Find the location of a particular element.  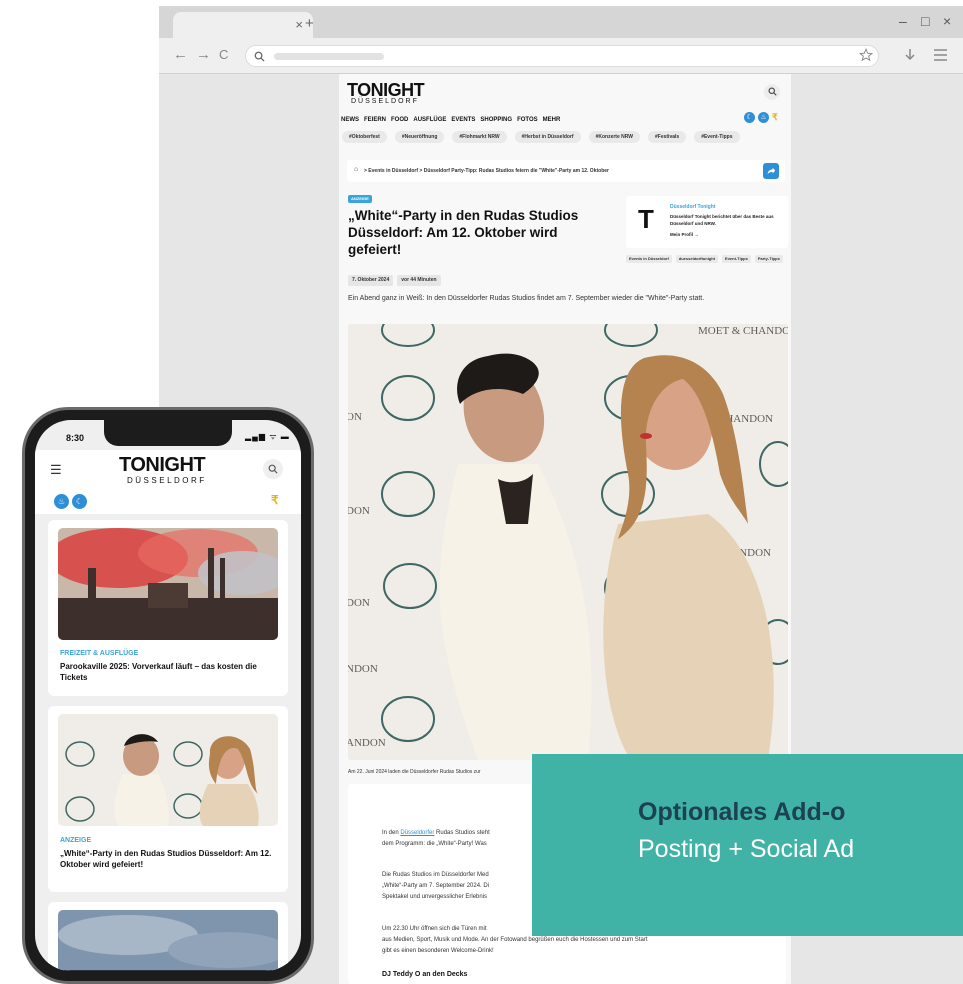

author-profile-link: Mein Profil → is located at coordinates (684, 234).